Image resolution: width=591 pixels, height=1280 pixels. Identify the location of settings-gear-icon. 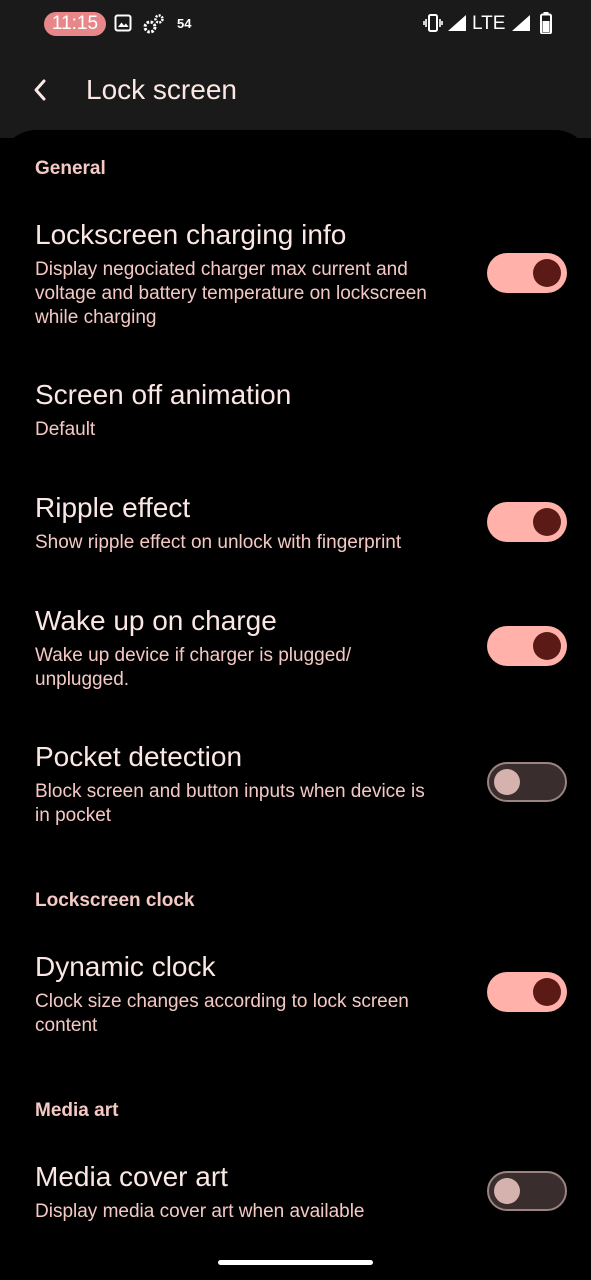
(154, 26).